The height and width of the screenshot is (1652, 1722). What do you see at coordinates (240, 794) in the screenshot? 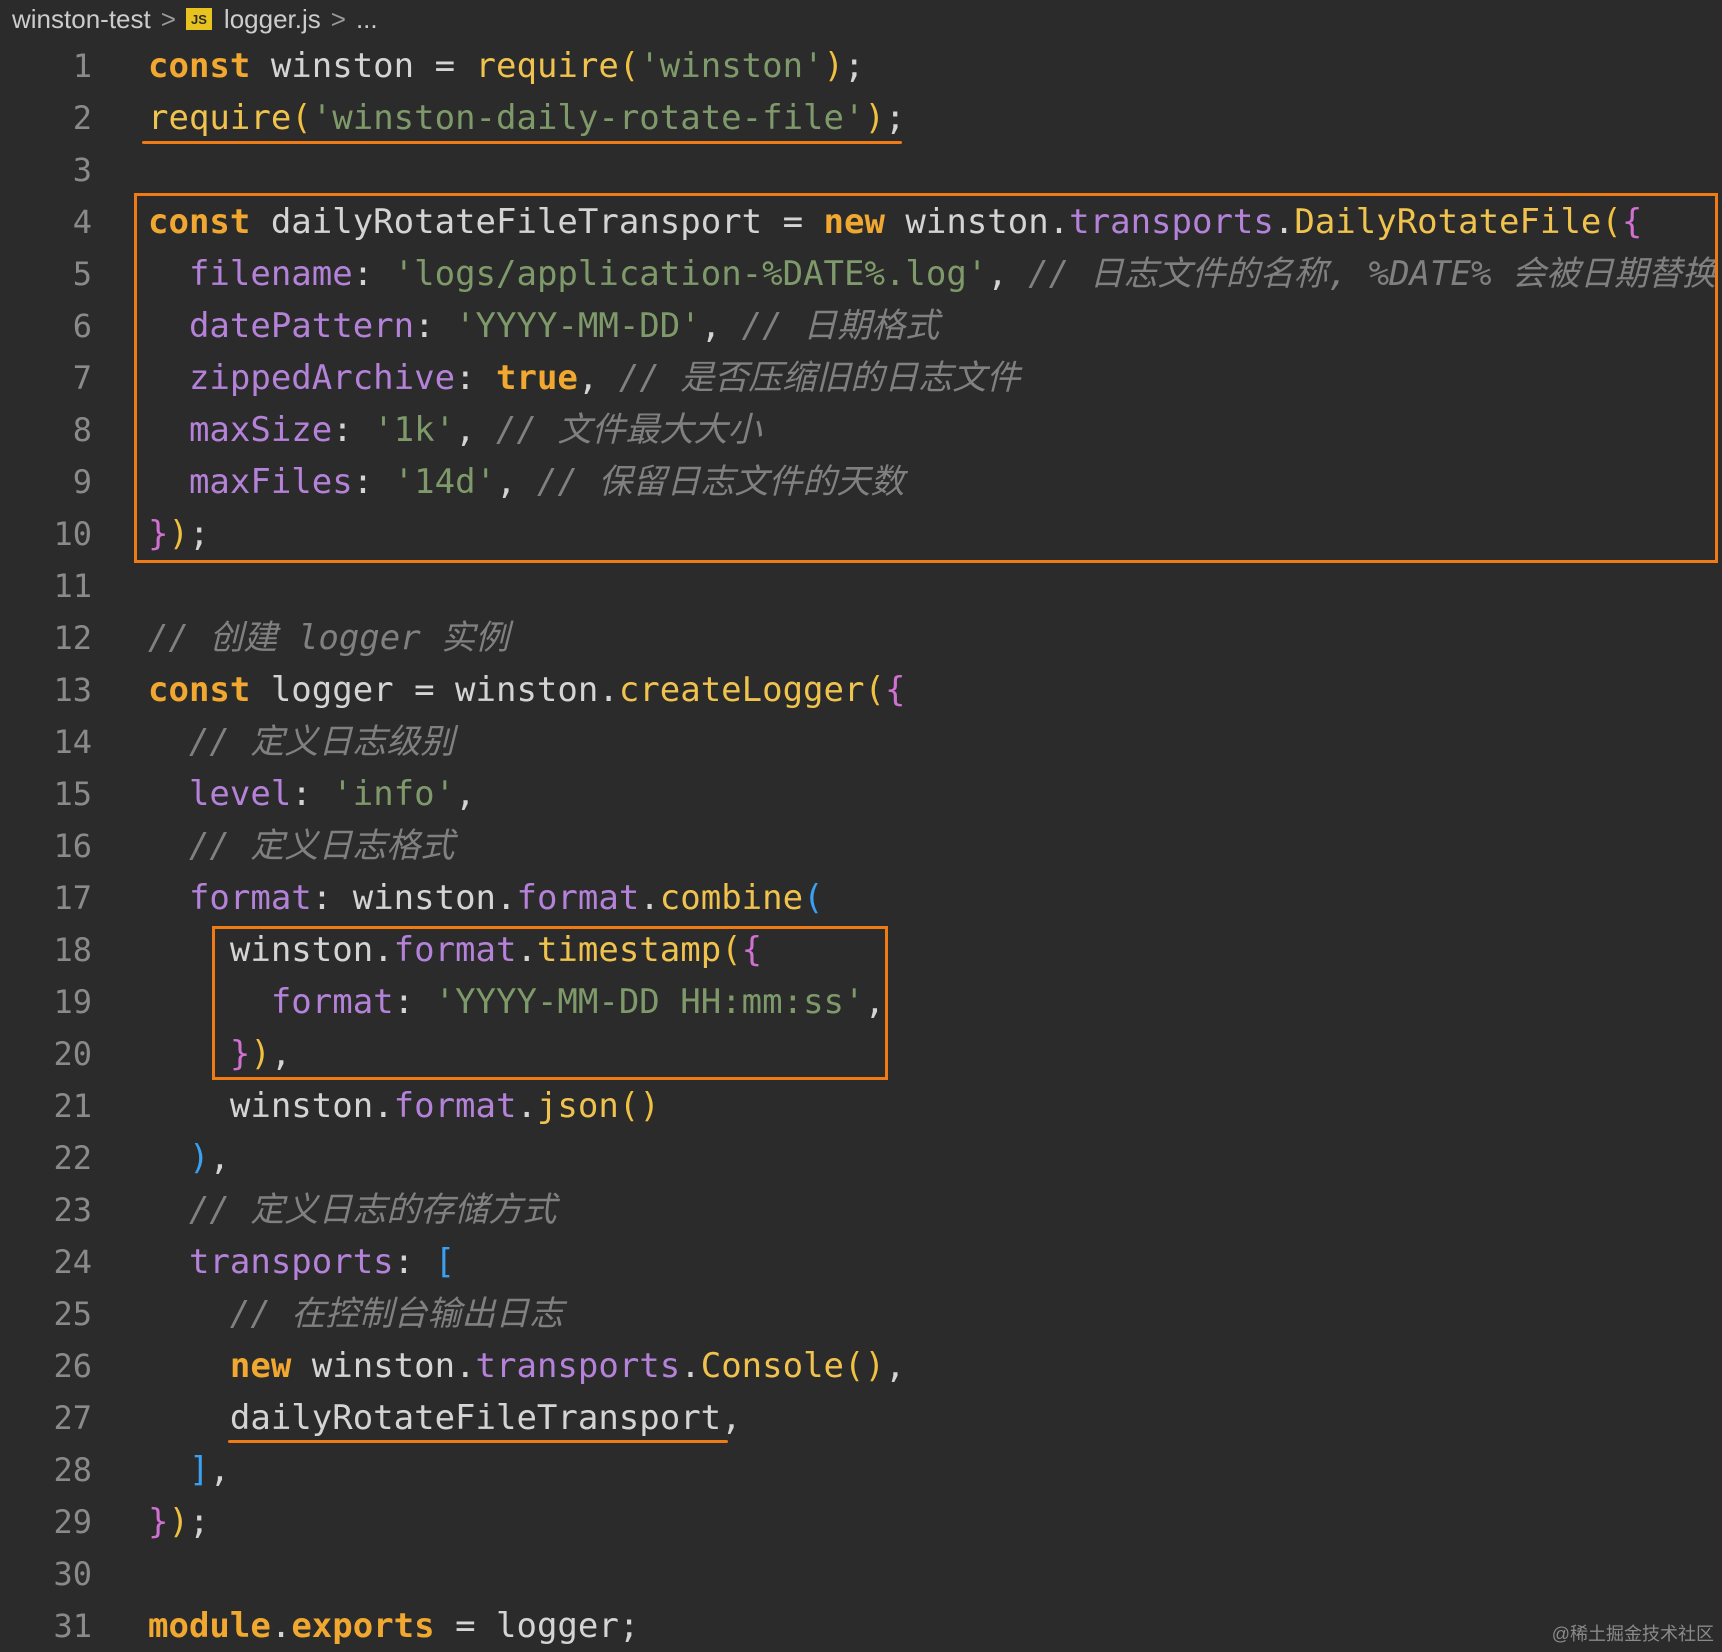
I see `code-token: level` at bounding box center [240, 794].